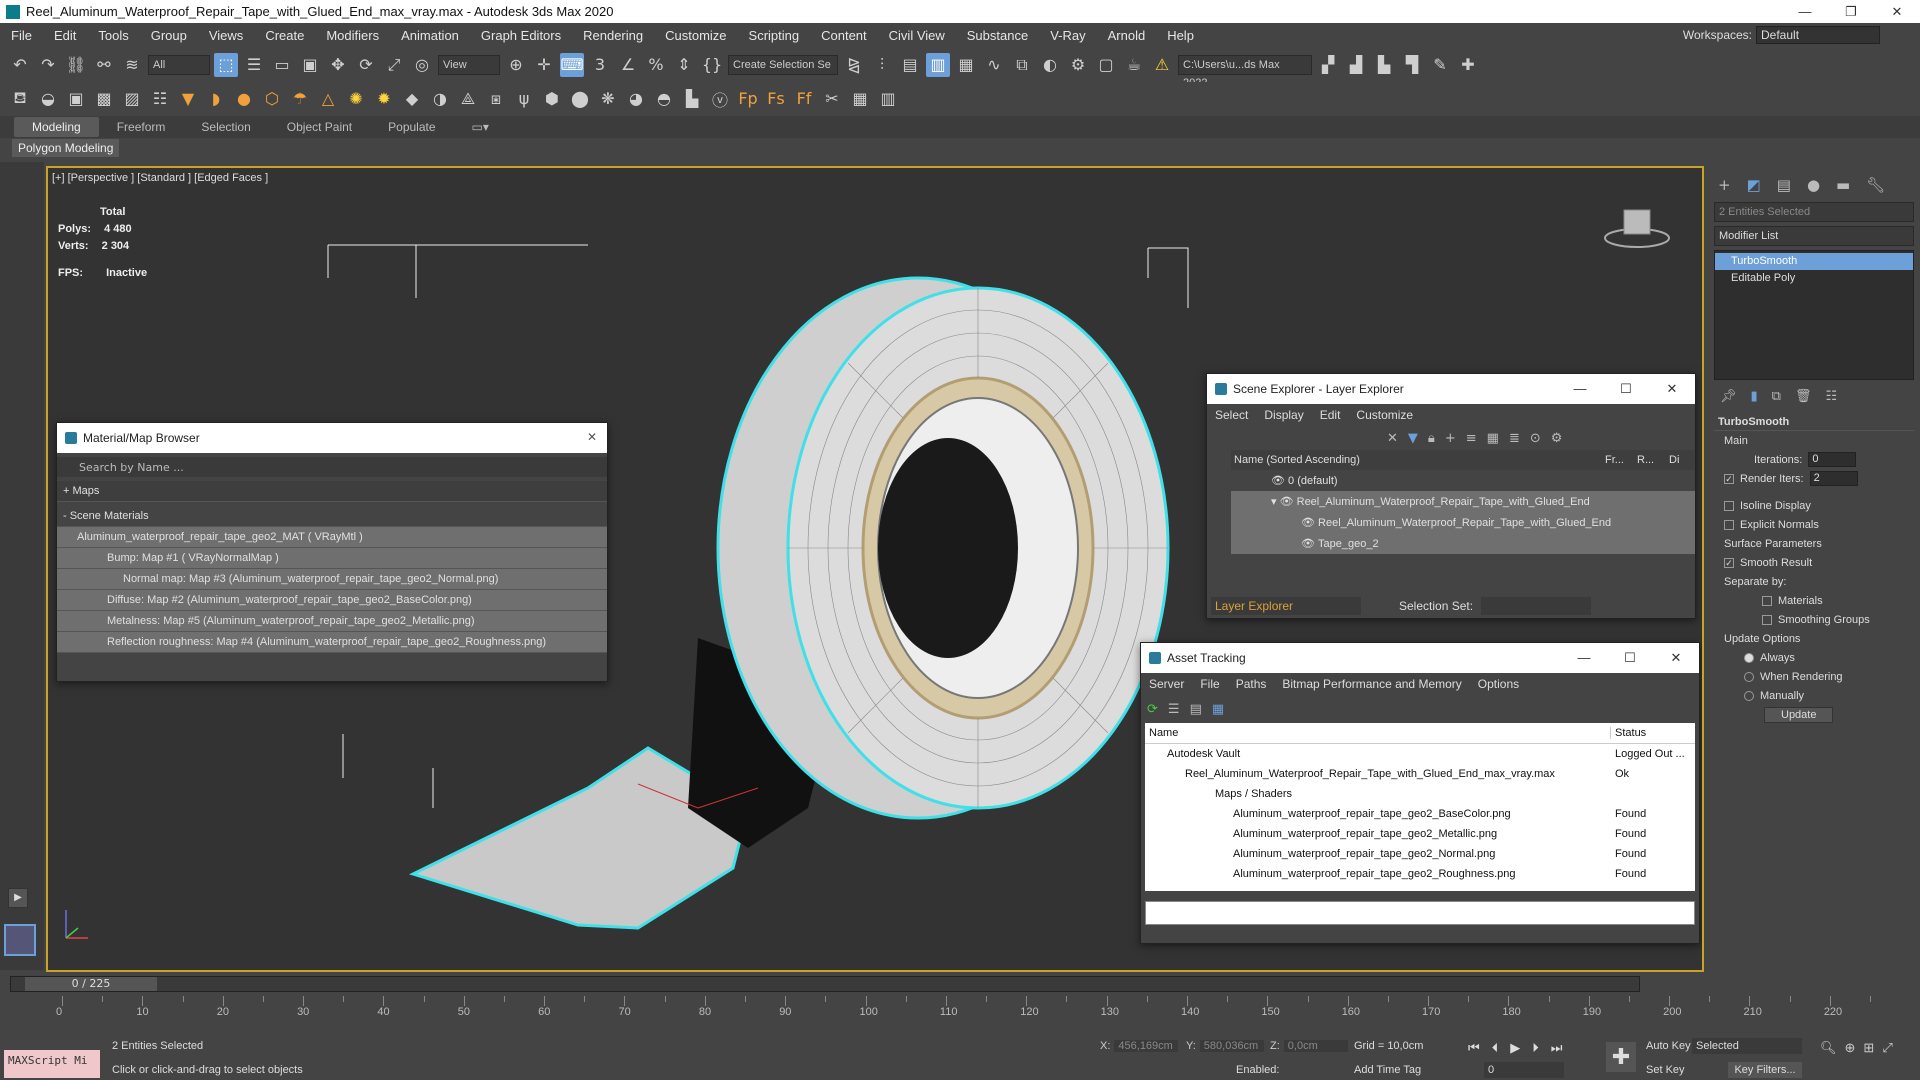  What do you see at coordinates (282, 65) in the screenshot?
I see `rectangular-selection-icon: ▭` at bounding box center [282, 65].